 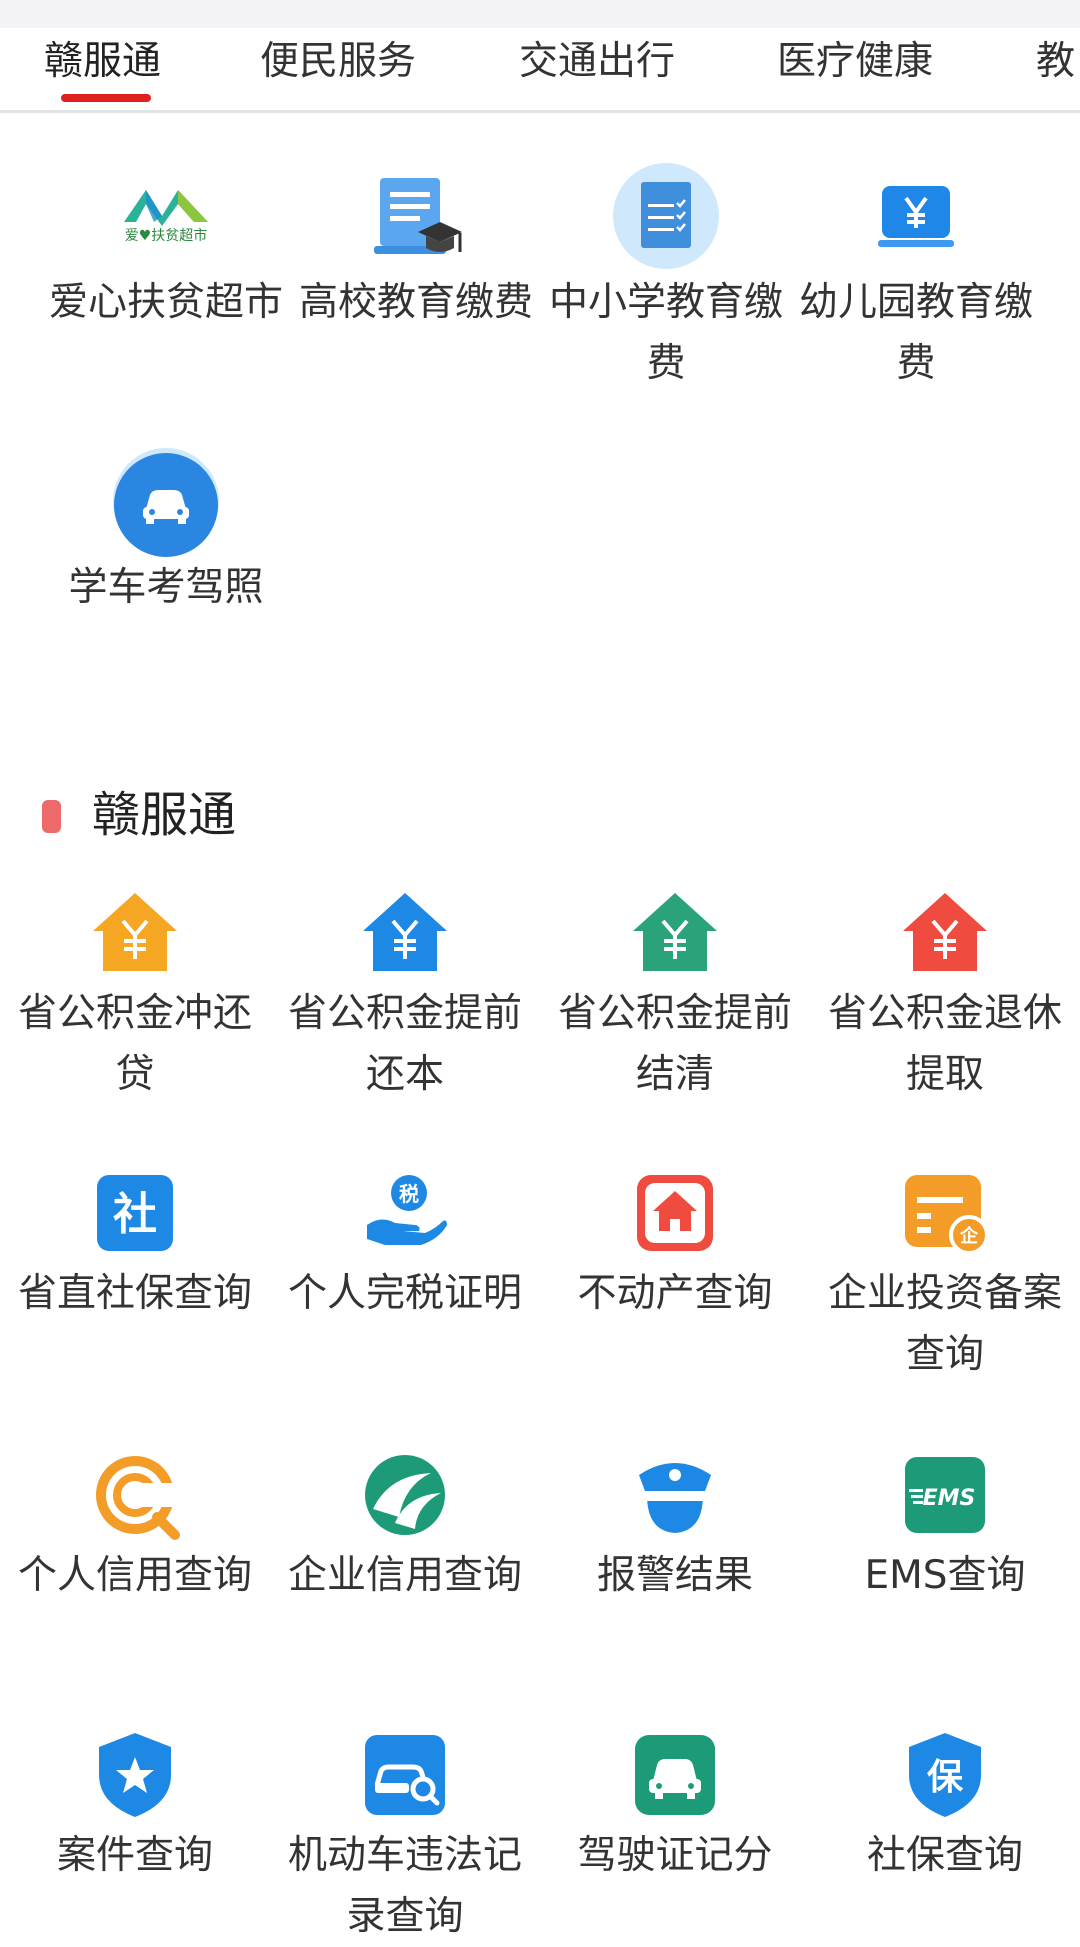 What do you see at coordinates (134, 1855) in the screenshot?
I see `service-label: 案件查询` at bounding box center [134, 1855].